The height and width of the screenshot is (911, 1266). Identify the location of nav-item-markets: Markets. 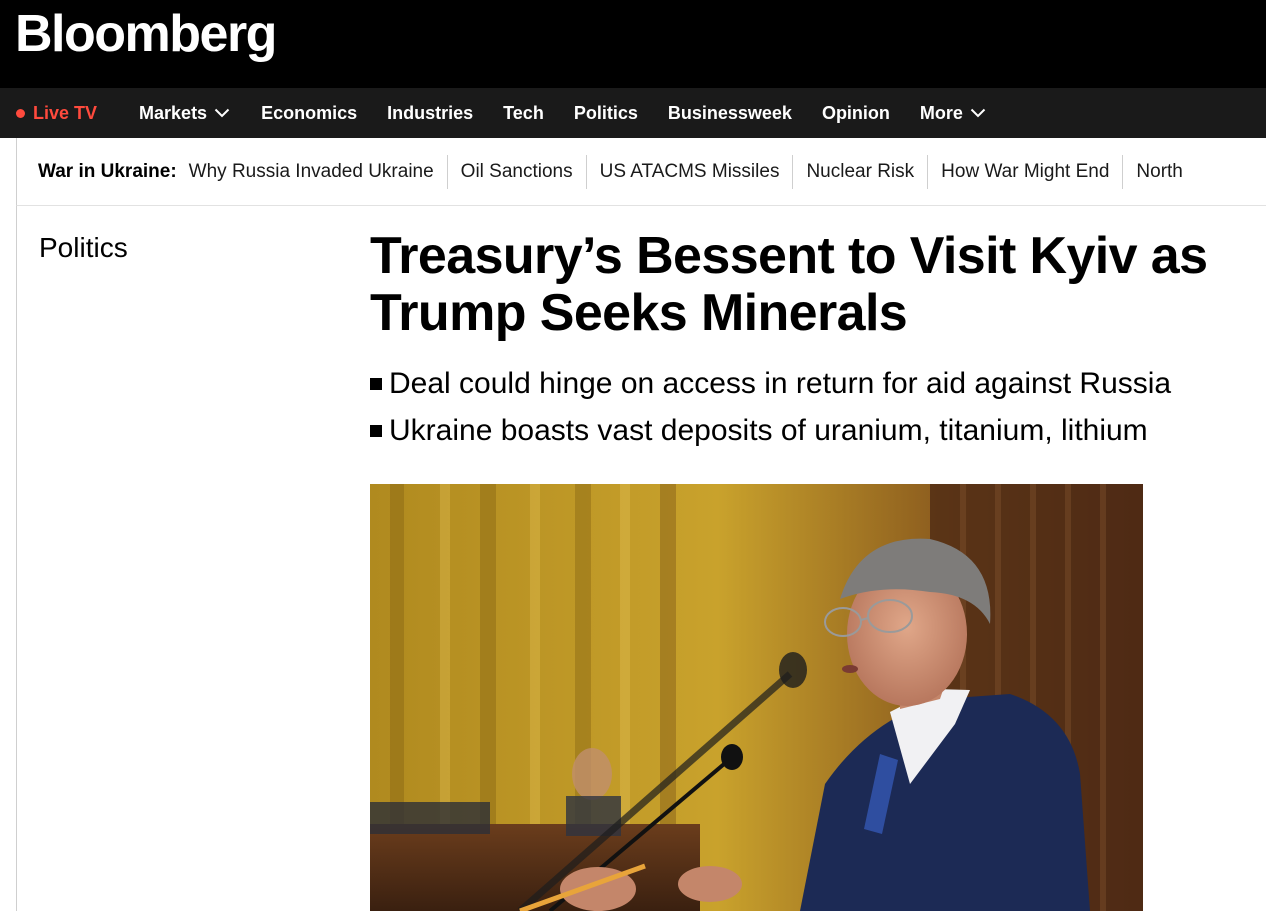
(184, 113).